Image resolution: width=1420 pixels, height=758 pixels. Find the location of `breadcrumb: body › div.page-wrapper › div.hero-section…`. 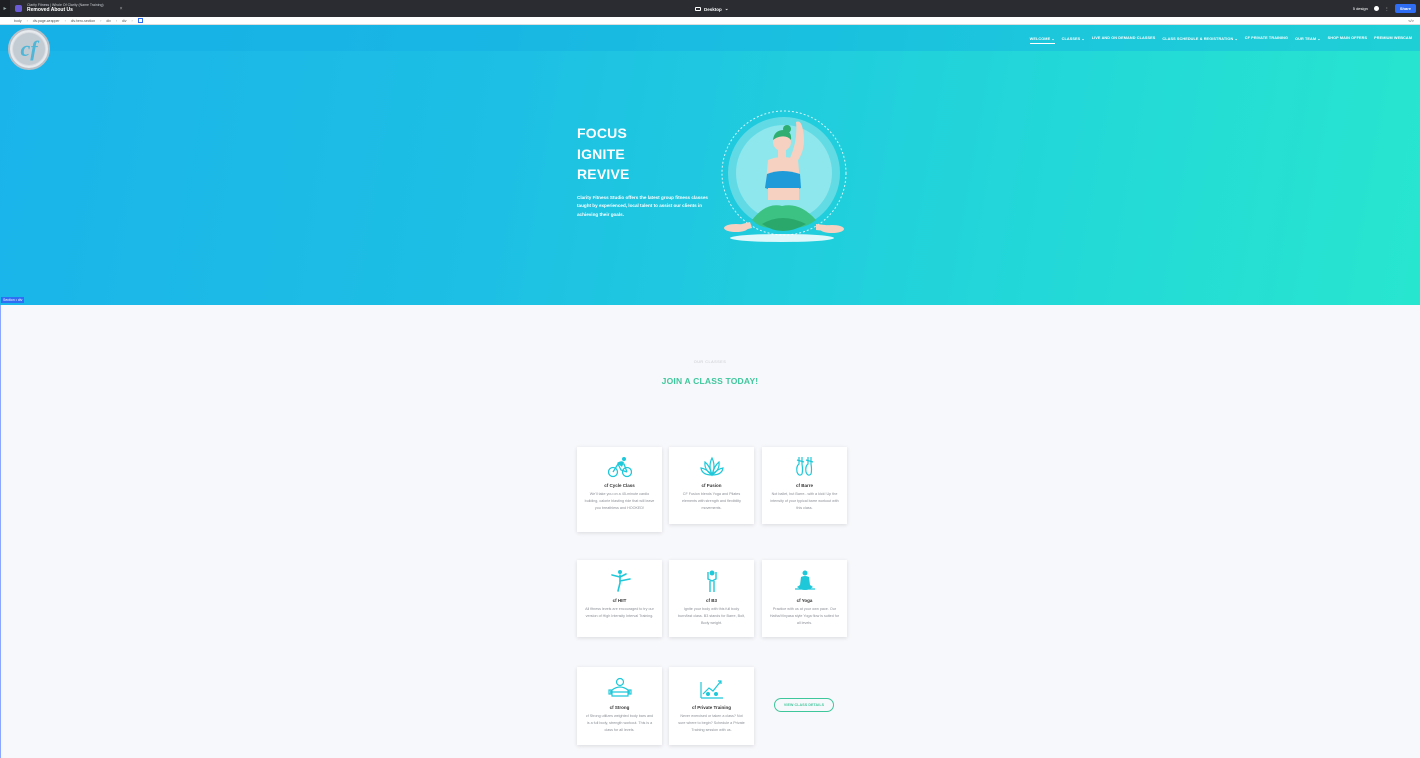

breadcrumb: body › div.page-wrapper › div.hero-section… is located at coordinates (710, 21).